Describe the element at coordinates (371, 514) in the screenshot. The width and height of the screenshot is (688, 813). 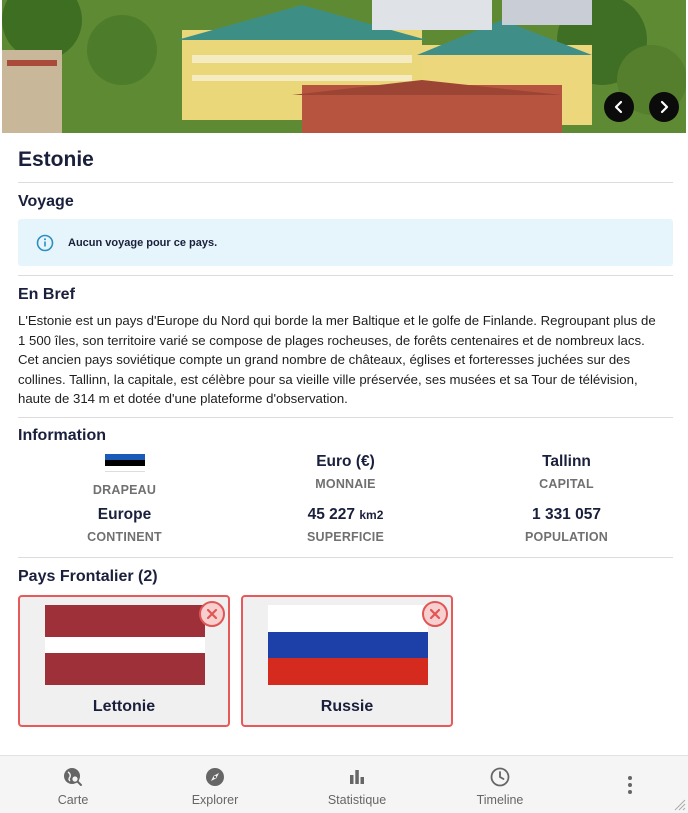
I see `area-unit: km2` at that location.